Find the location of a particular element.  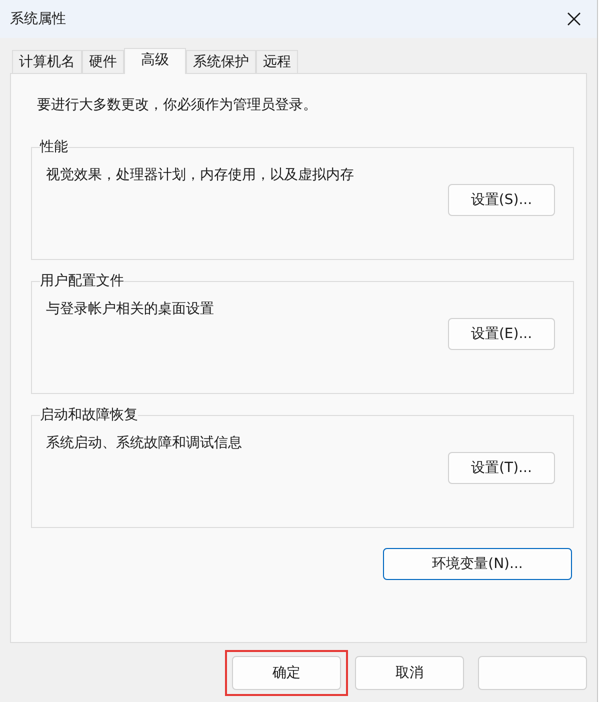

window-title: 系统属性 is located at coordinates (38, 19).